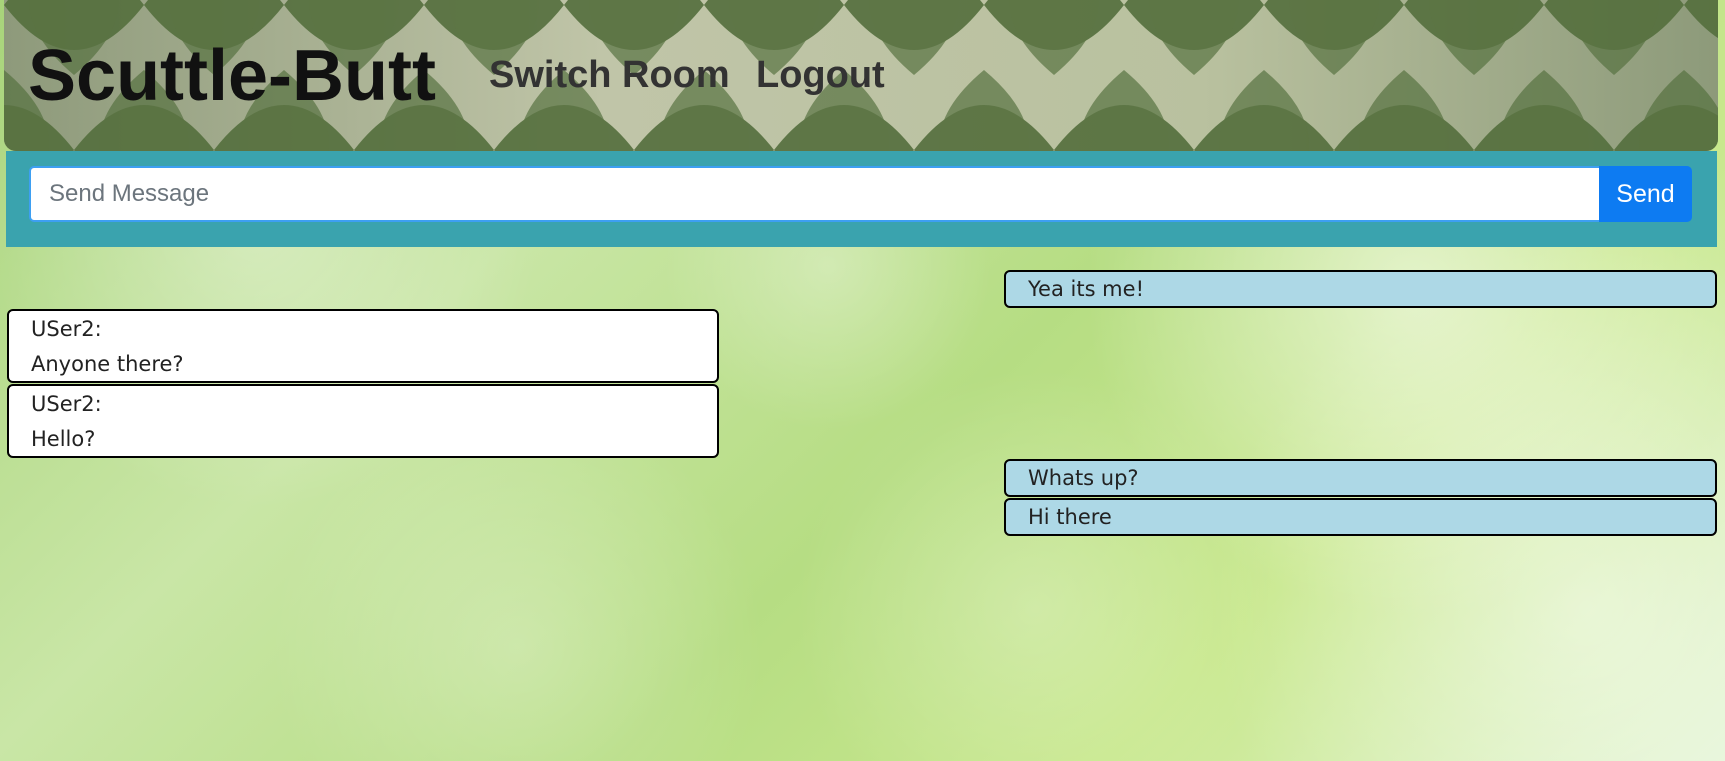 The height and width of the screenshot is (761, 1725). I want to click on sent-message: Whats up?, so click(1360, 478).